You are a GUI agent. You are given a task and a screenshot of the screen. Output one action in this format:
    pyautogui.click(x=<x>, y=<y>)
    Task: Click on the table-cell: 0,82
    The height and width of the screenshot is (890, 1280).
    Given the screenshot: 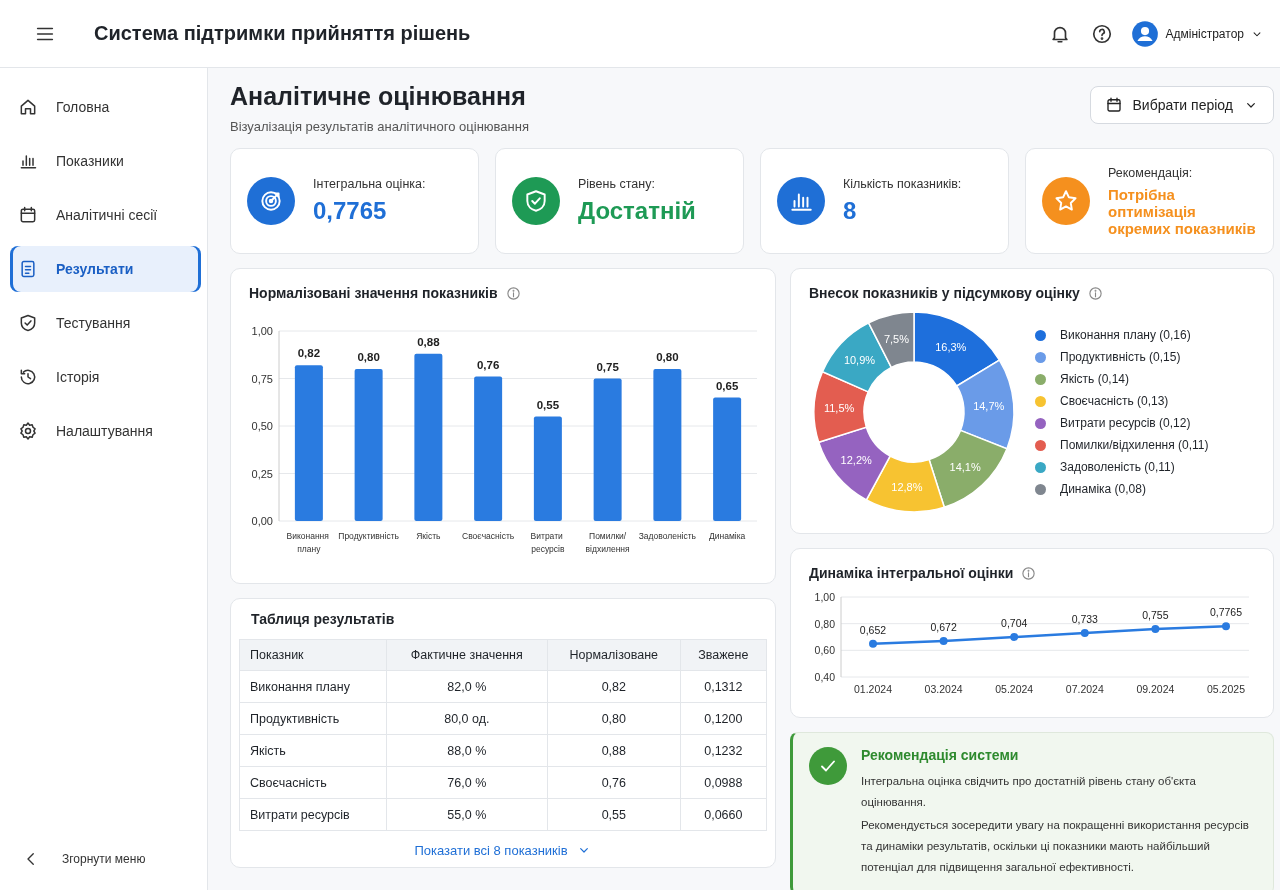 What is the action you would take?
    pyautogui.click(x=614, y=686)
    